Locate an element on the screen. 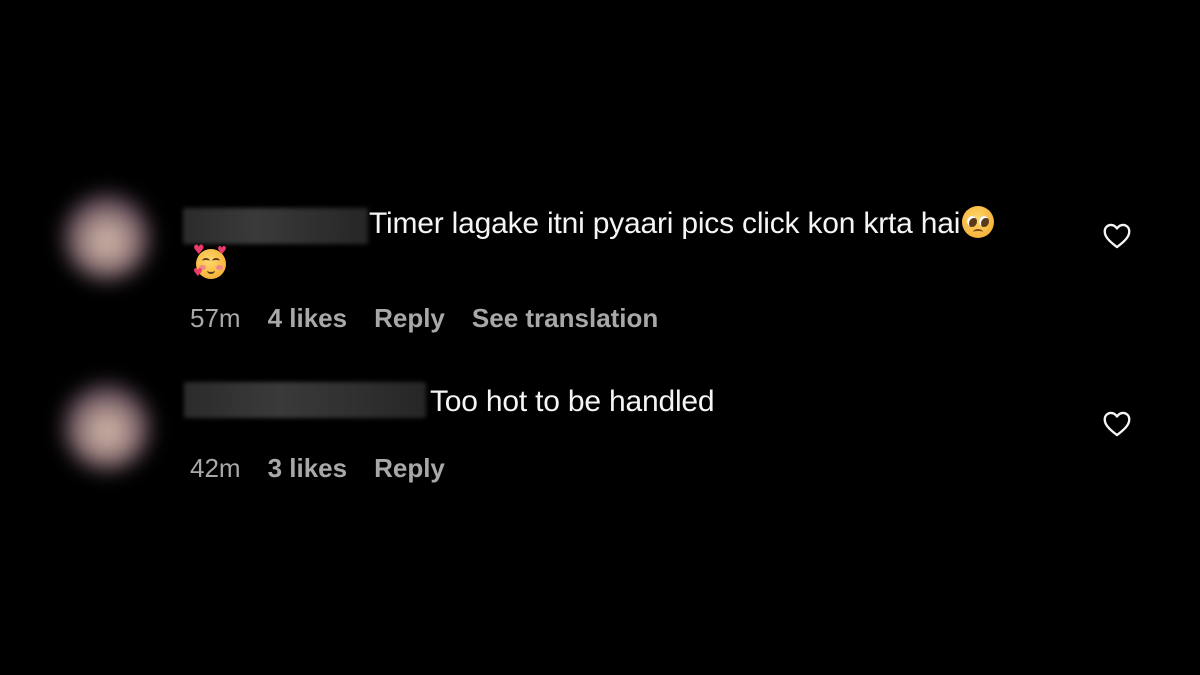 This screenshot has width=1200, height=675. comment-meta: 57m 4 likes Reply See translation is located at coordinates (437, 318).